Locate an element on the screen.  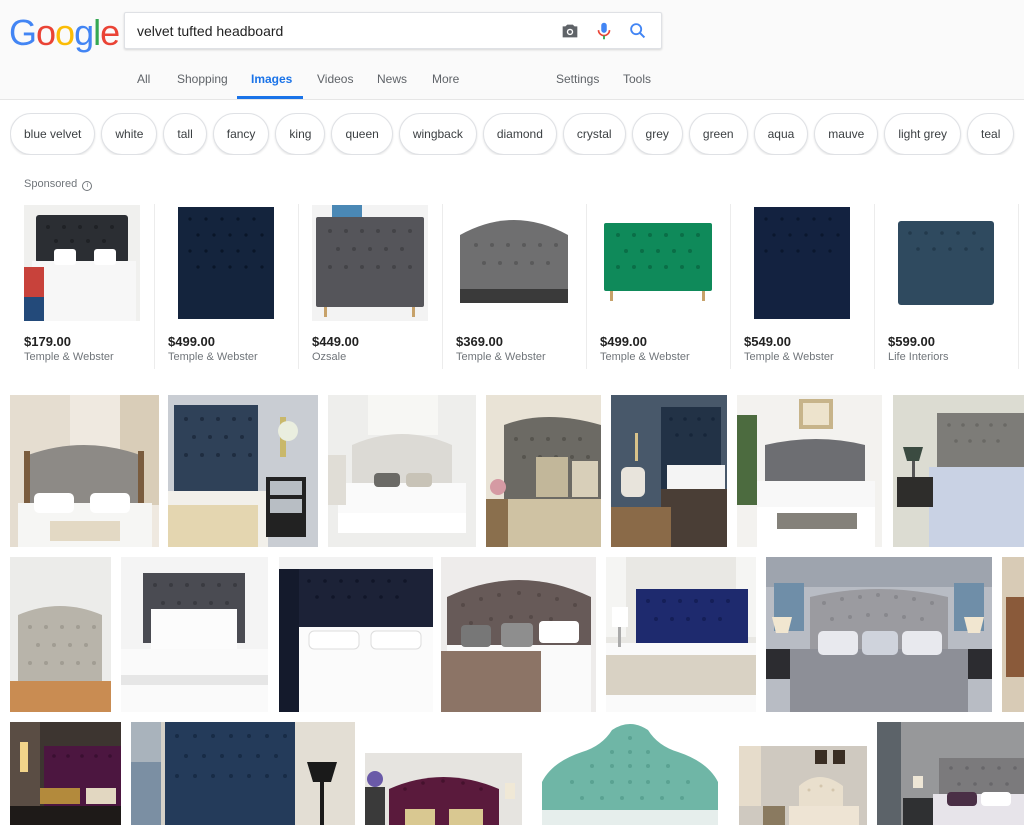
google-logo: Google is located at coordinates (64, 33).